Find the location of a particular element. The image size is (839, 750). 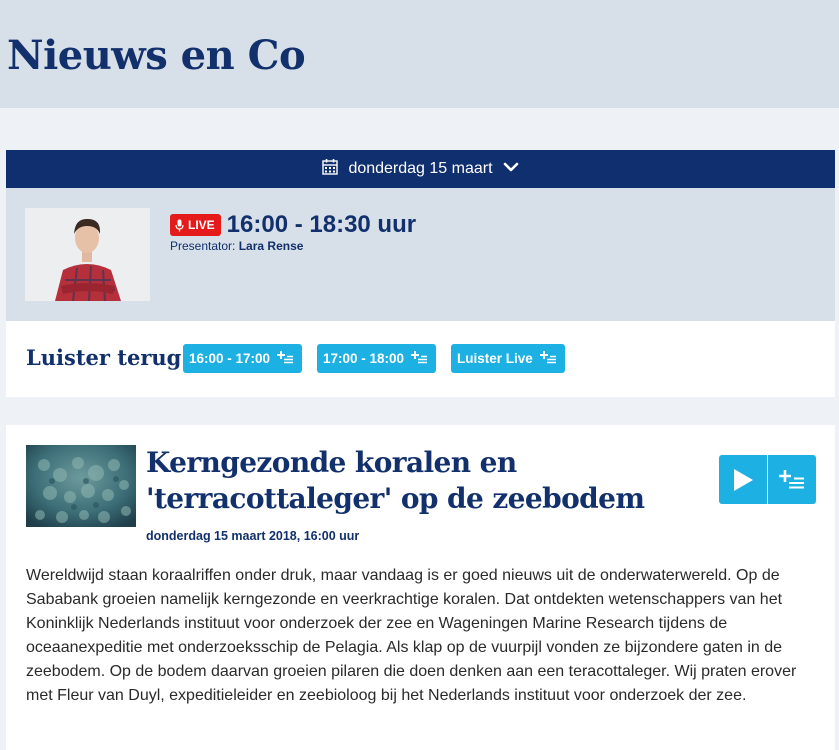

listen-back-button-1600: 16:00 - 17:00 is located at coordinates (243, 358).